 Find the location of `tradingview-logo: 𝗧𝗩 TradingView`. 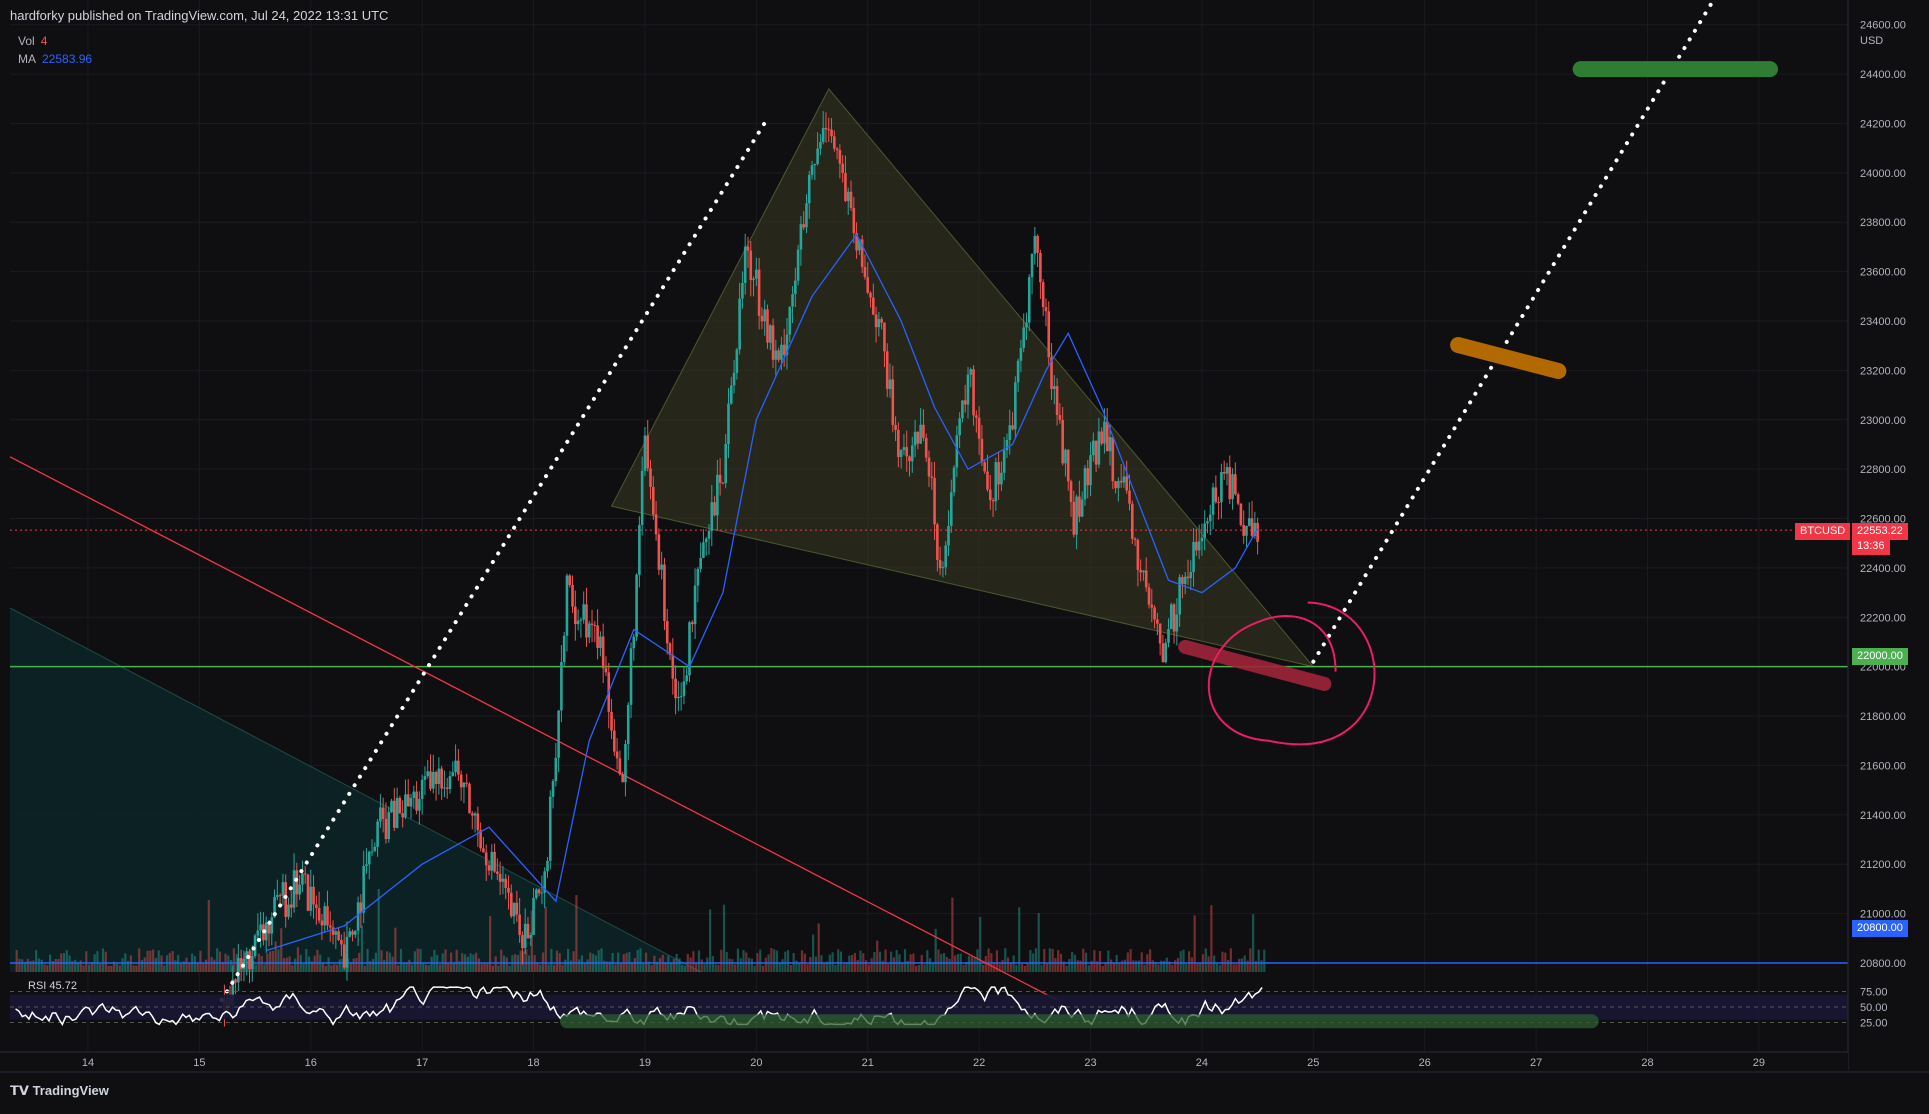

tradingview-logo: 𝗧𝗩 TradingView is located at coordinates (59, 1091).